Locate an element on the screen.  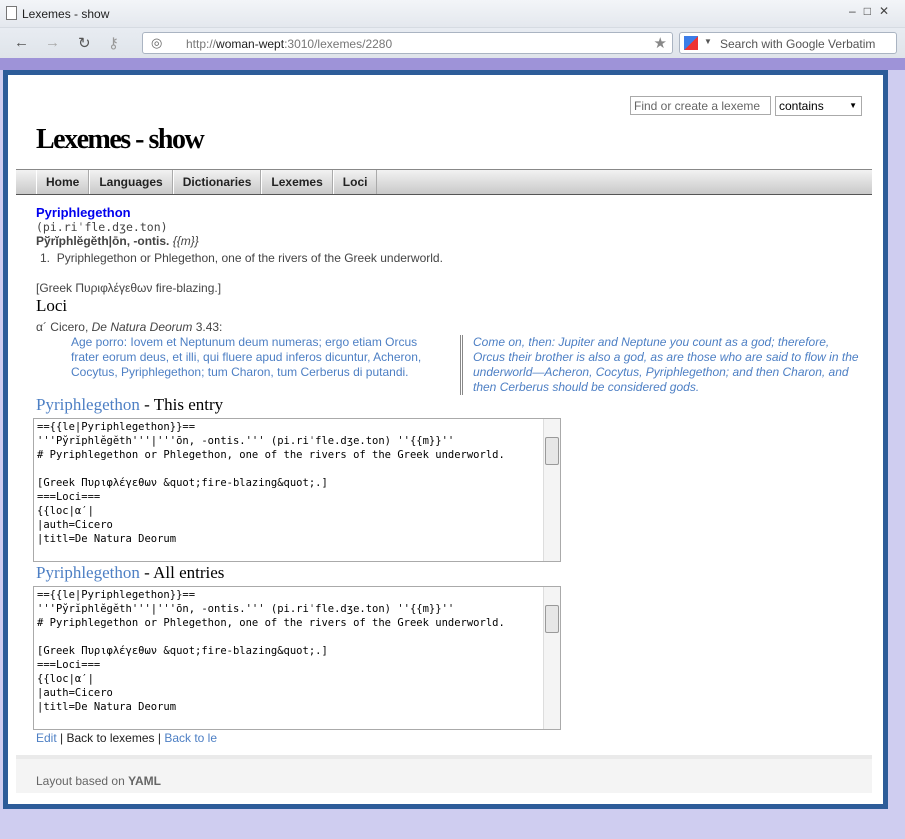
match-mode-select: contains ▼ is located at coordinates (818, 106).